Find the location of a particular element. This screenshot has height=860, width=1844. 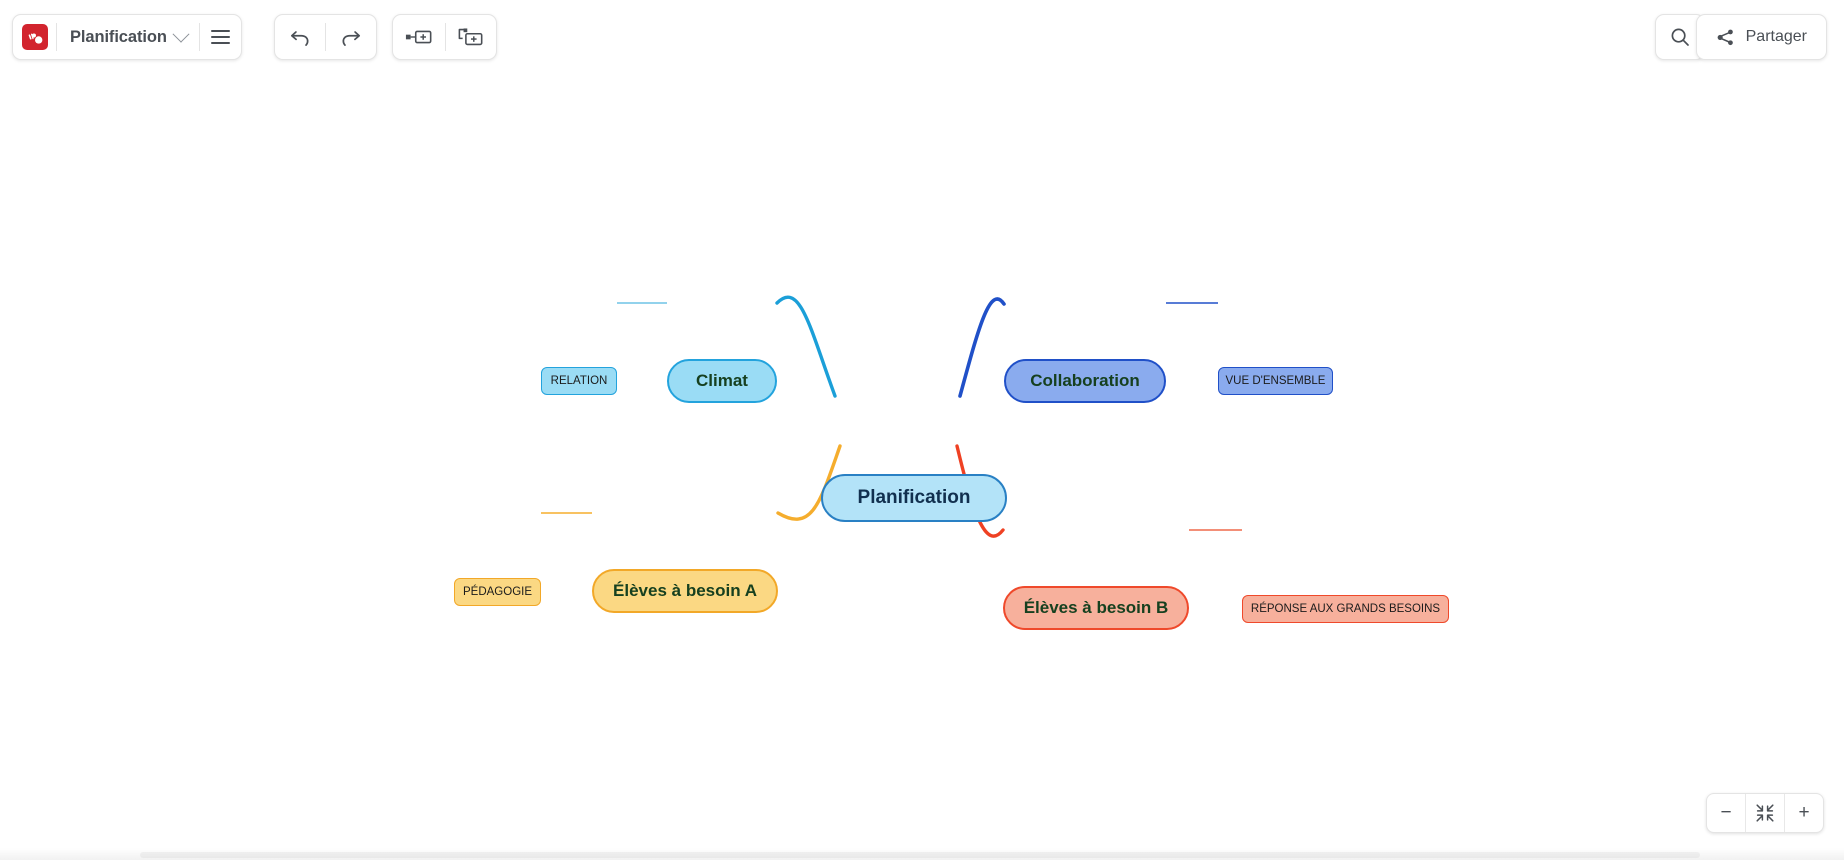

add-sibling-node-button is located at coordinates (419, 37).